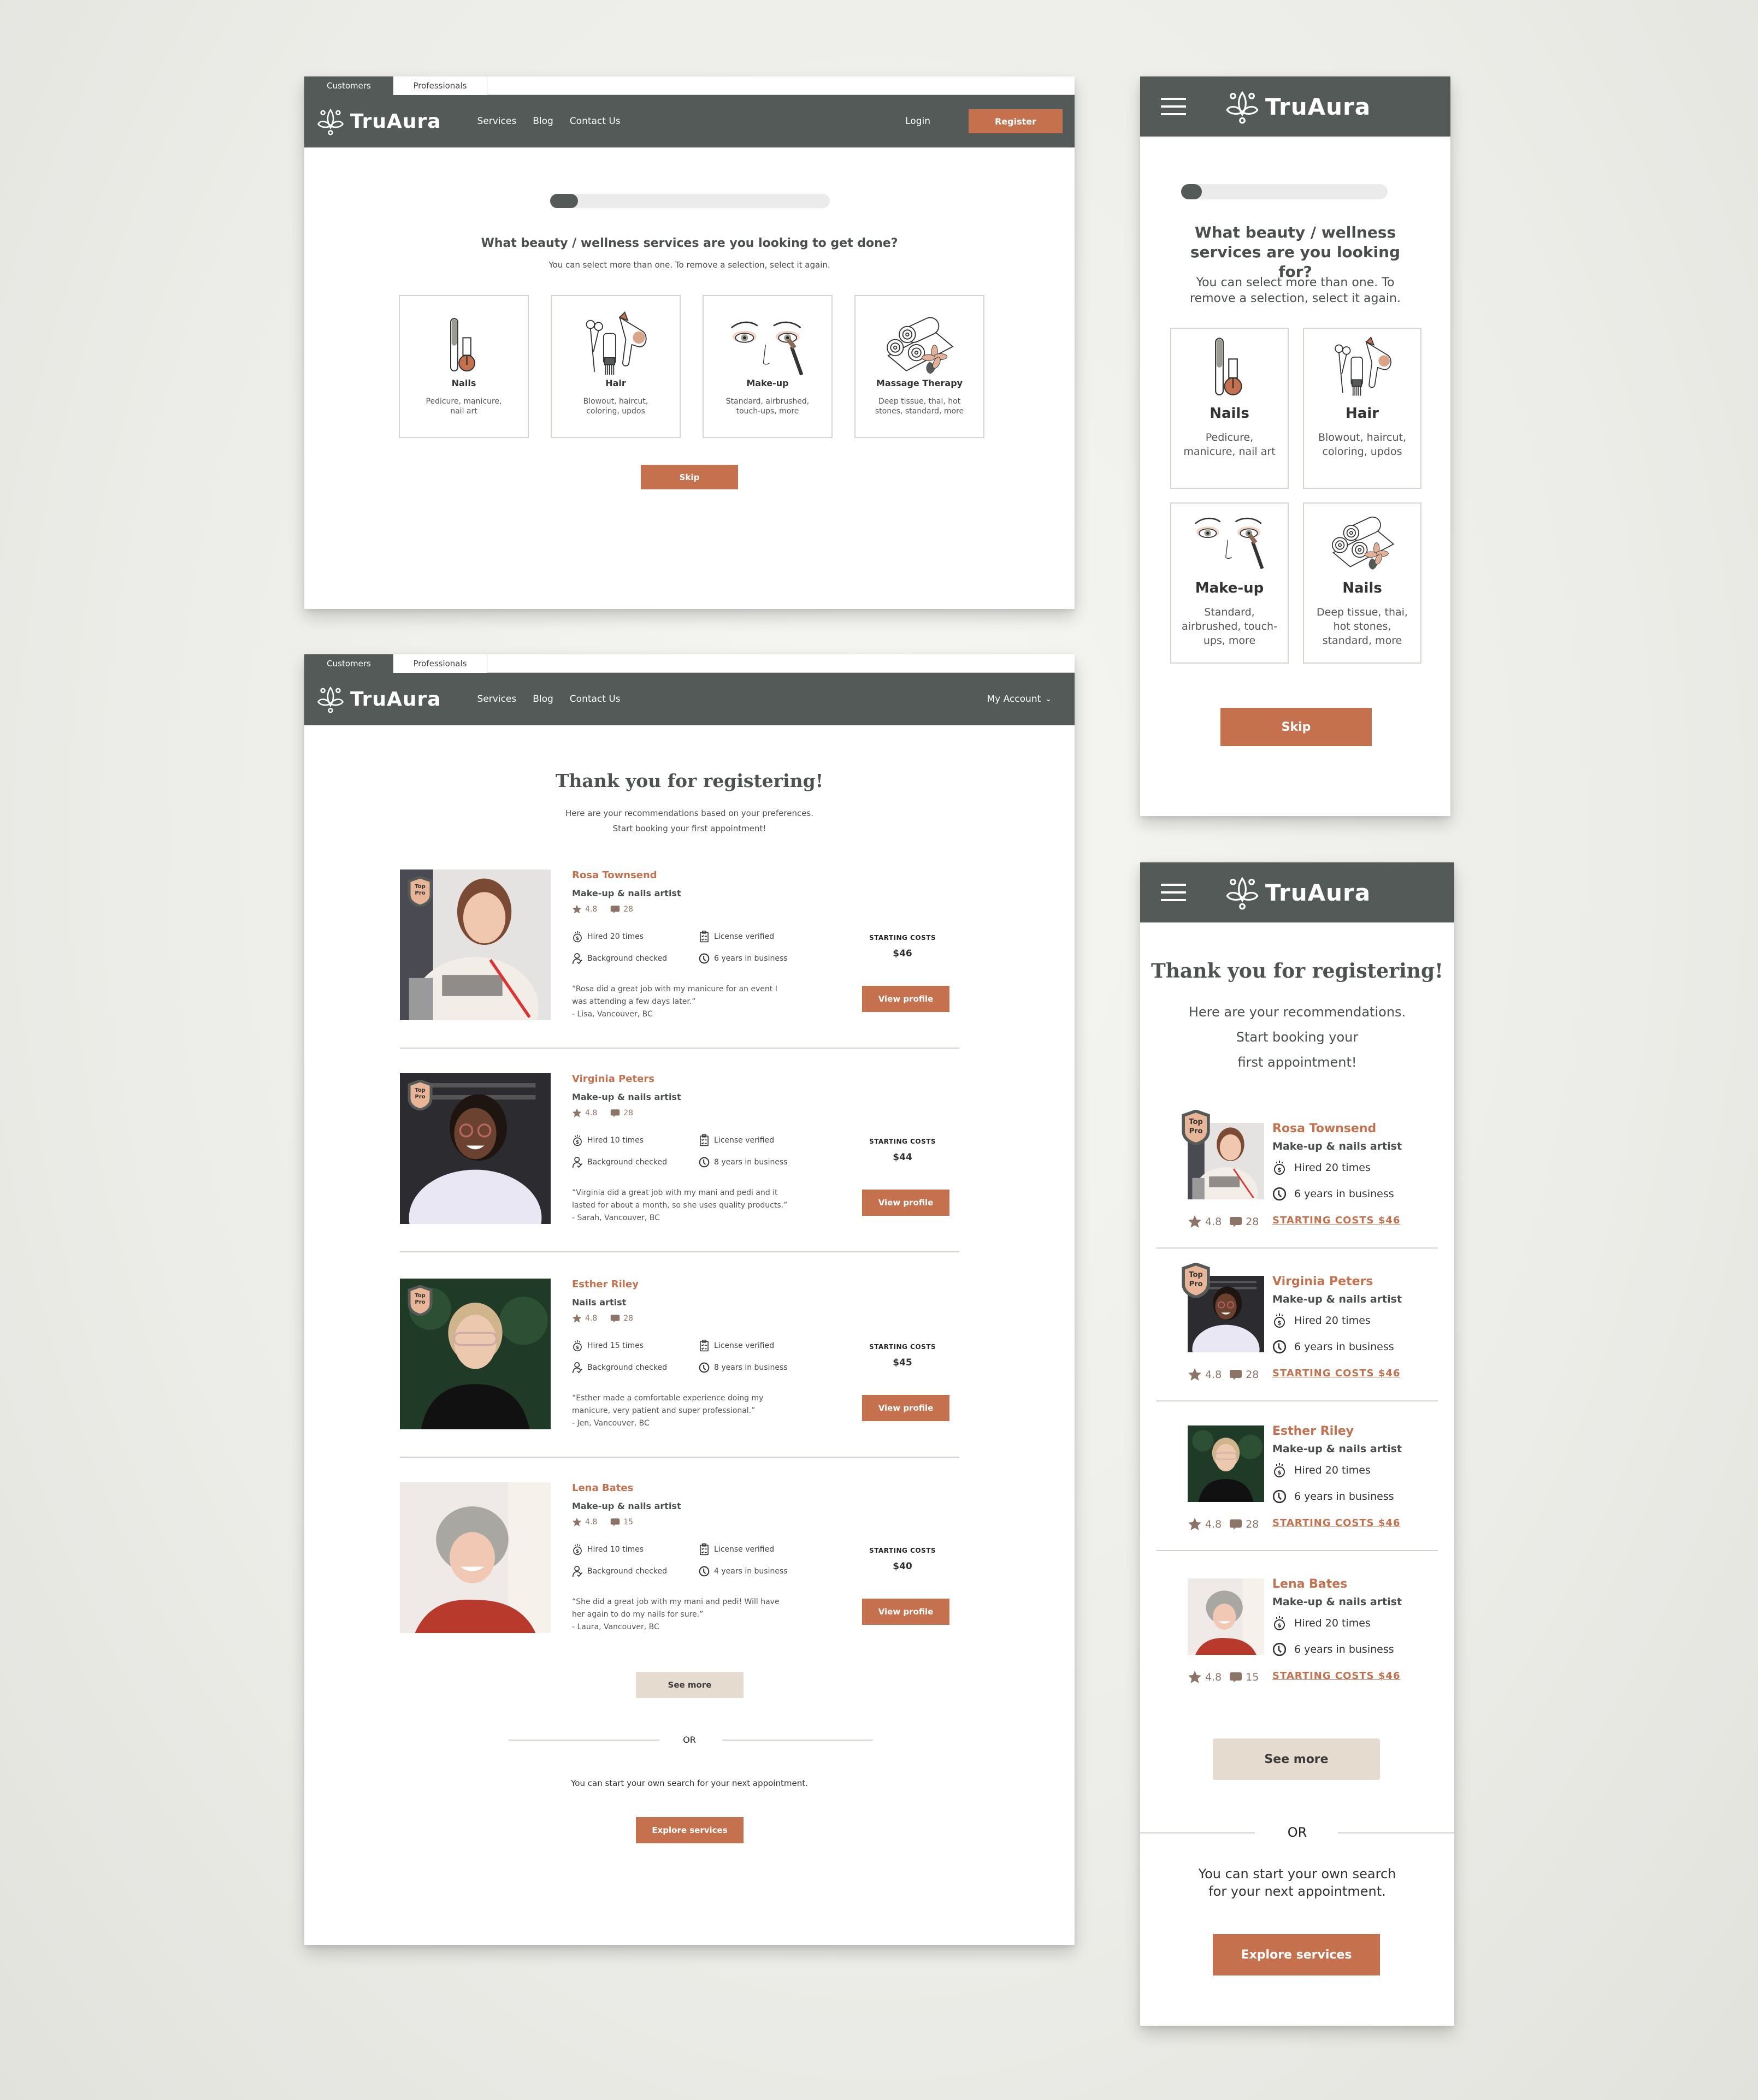 The height and width of the screenshot is (2100, 1758). I want to click on top-pro-badge: Top Pro, so click(421, 892).